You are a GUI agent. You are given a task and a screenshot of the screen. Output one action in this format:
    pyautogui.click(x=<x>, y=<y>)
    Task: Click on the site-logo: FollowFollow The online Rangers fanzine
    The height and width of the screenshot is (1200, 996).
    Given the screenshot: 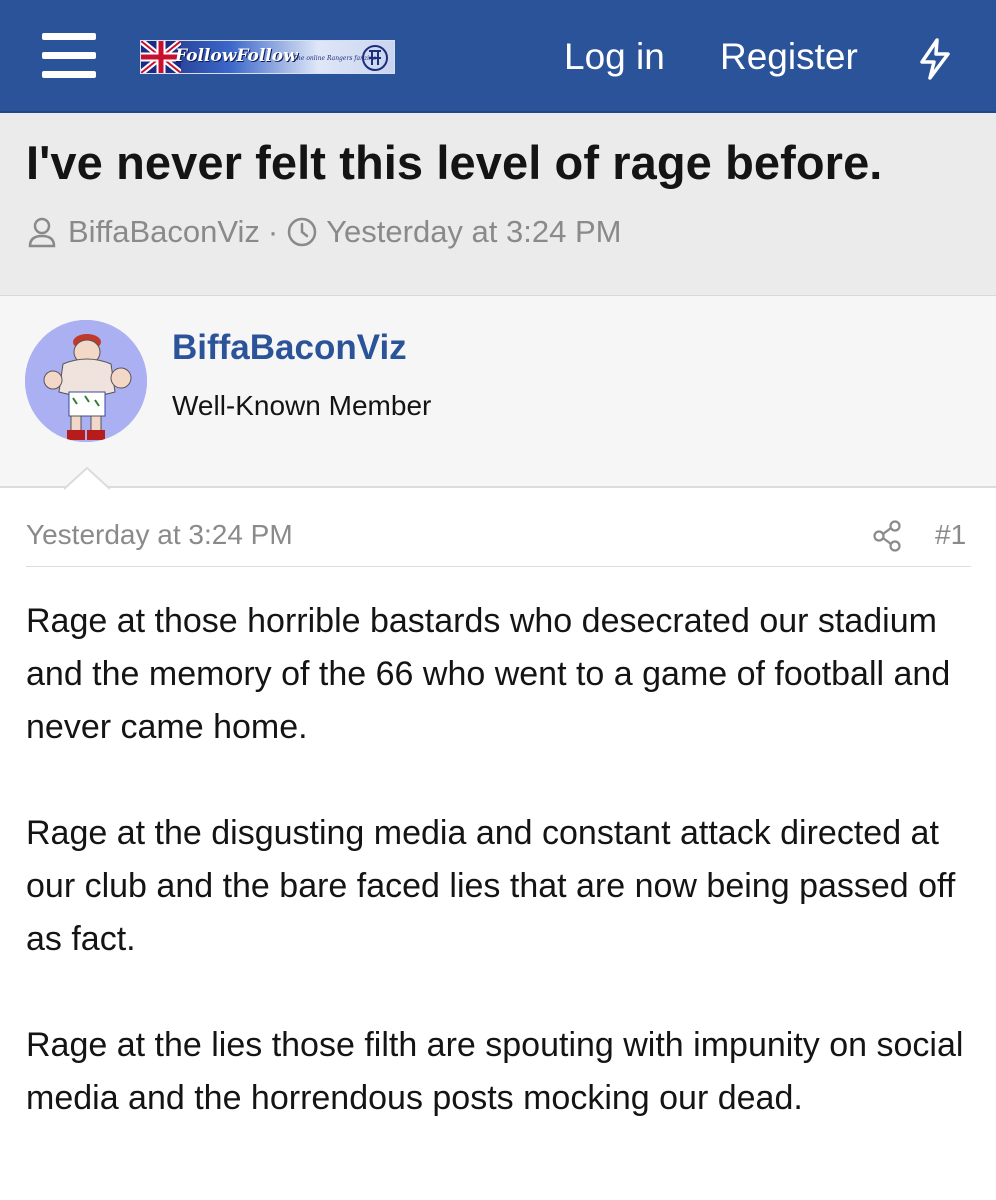 What is the action you would take?
    pyautogui.click(x=267, y=57)
    